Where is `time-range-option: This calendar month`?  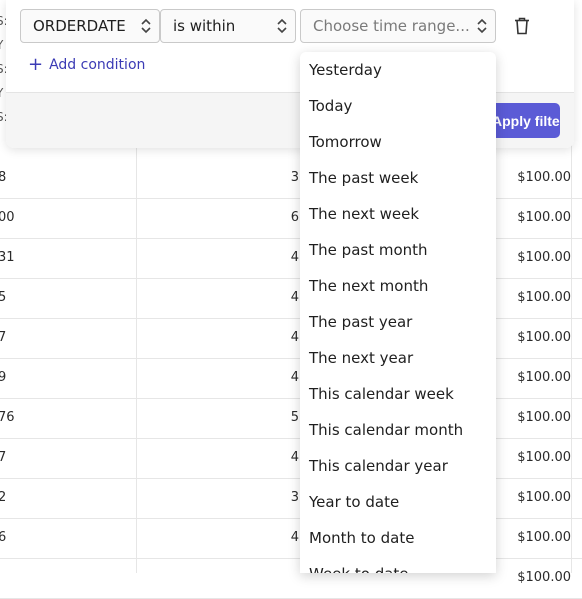 time-range-option: This calendar month is located at coordinates (398, 430).